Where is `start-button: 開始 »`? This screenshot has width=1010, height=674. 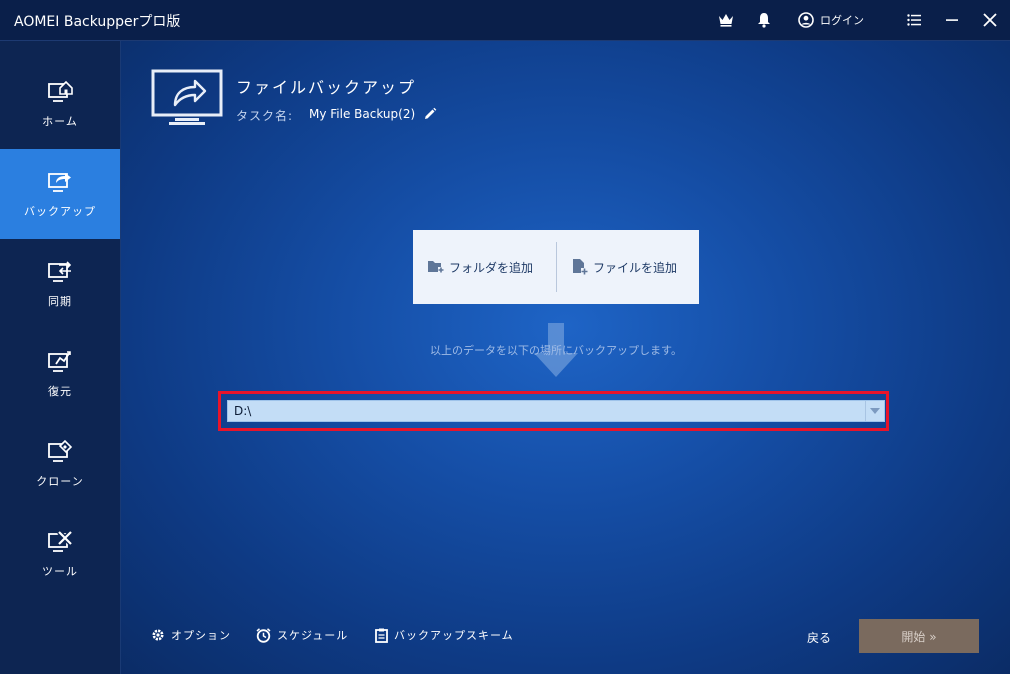 start-button: 開始 » is located at coordinates (919, 636).